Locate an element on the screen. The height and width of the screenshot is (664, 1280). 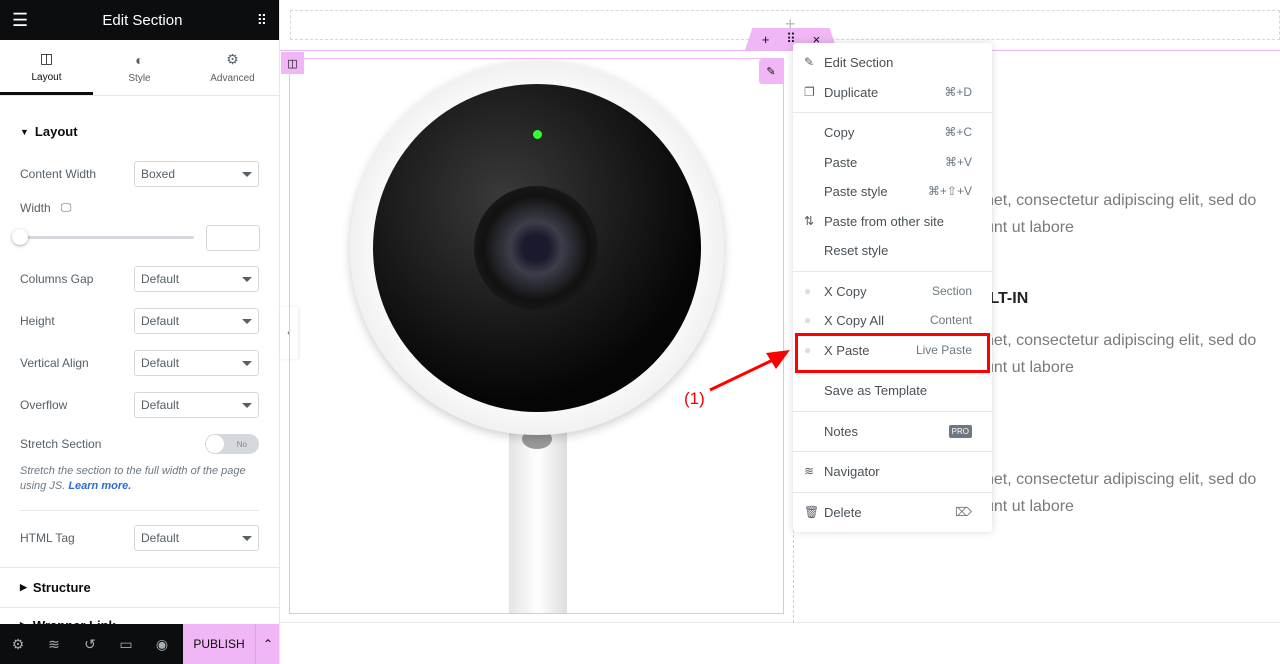
columns-gap-select: Default is located at coordinates (196, 279).